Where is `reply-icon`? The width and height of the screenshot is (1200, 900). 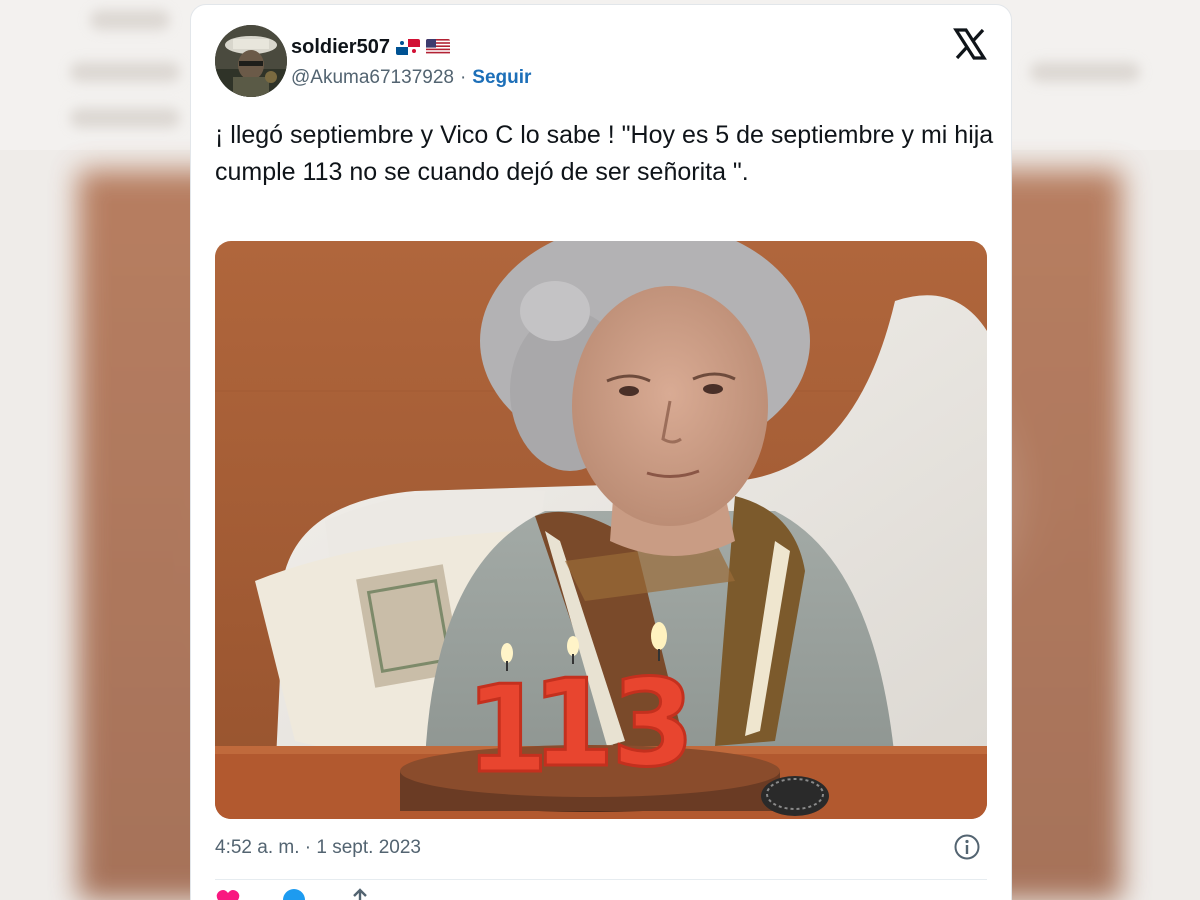 reply-icon is located at coordinates (294, 894).